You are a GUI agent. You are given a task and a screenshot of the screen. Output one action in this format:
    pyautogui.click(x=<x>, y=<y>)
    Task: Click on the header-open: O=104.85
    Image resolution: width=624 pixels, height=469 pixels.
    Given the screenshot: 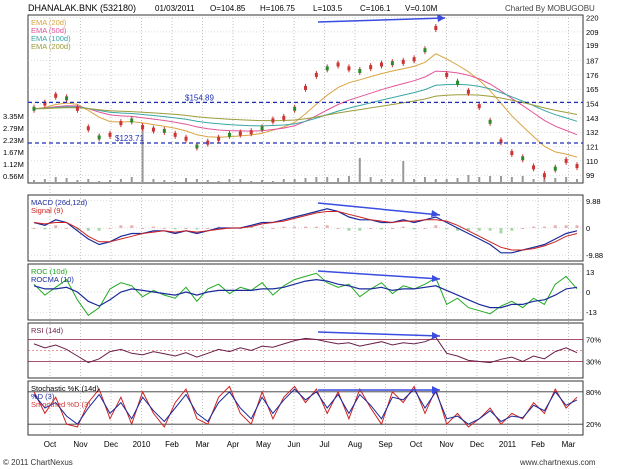 What is the action you would take?
    pyautogui.click(x=228, y=8)
    